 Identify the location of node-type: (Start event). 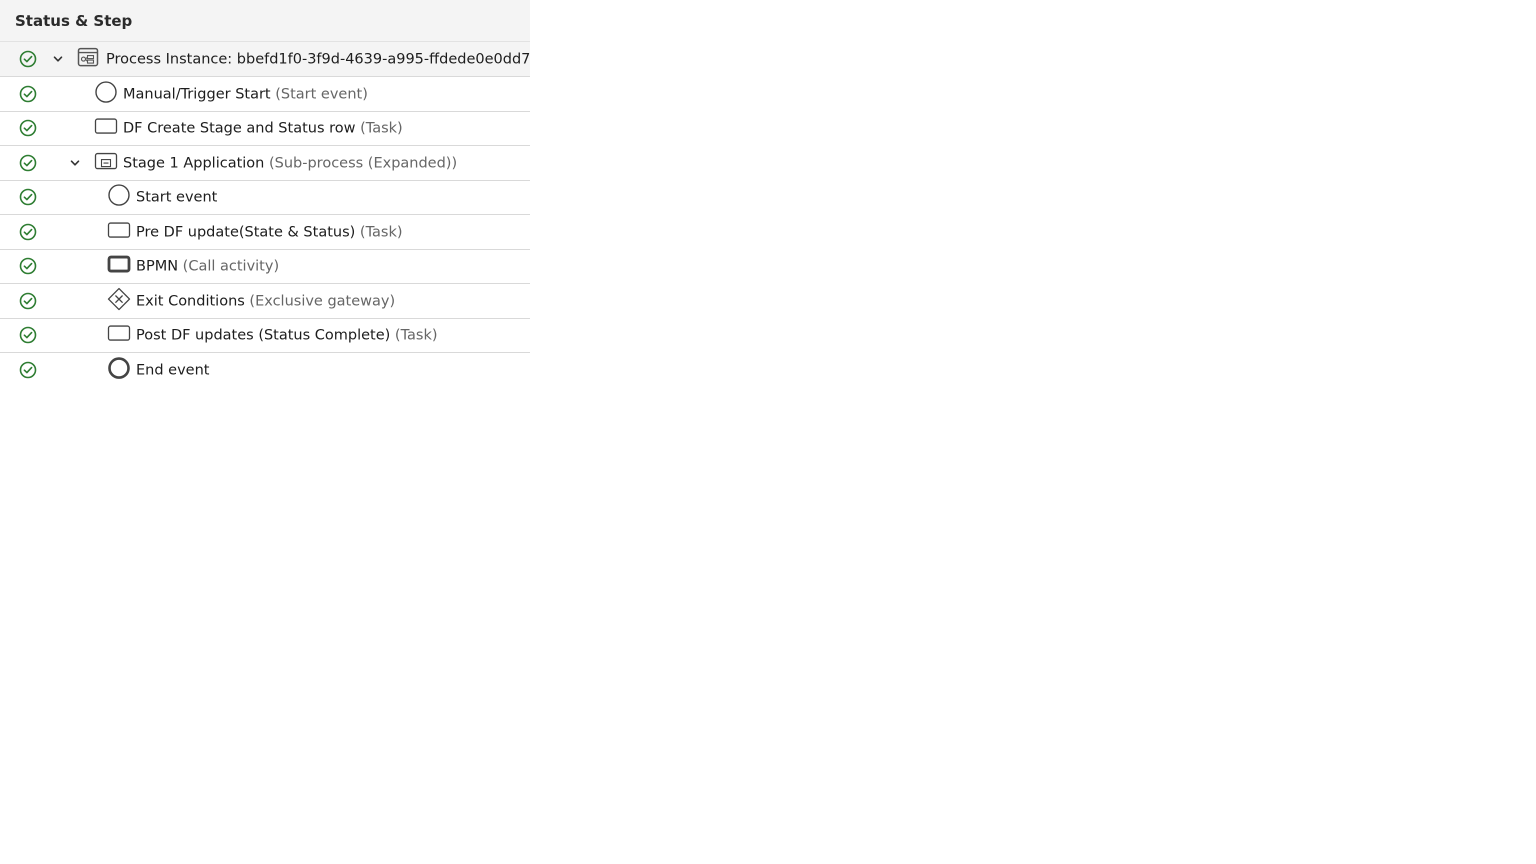
(319, 94).